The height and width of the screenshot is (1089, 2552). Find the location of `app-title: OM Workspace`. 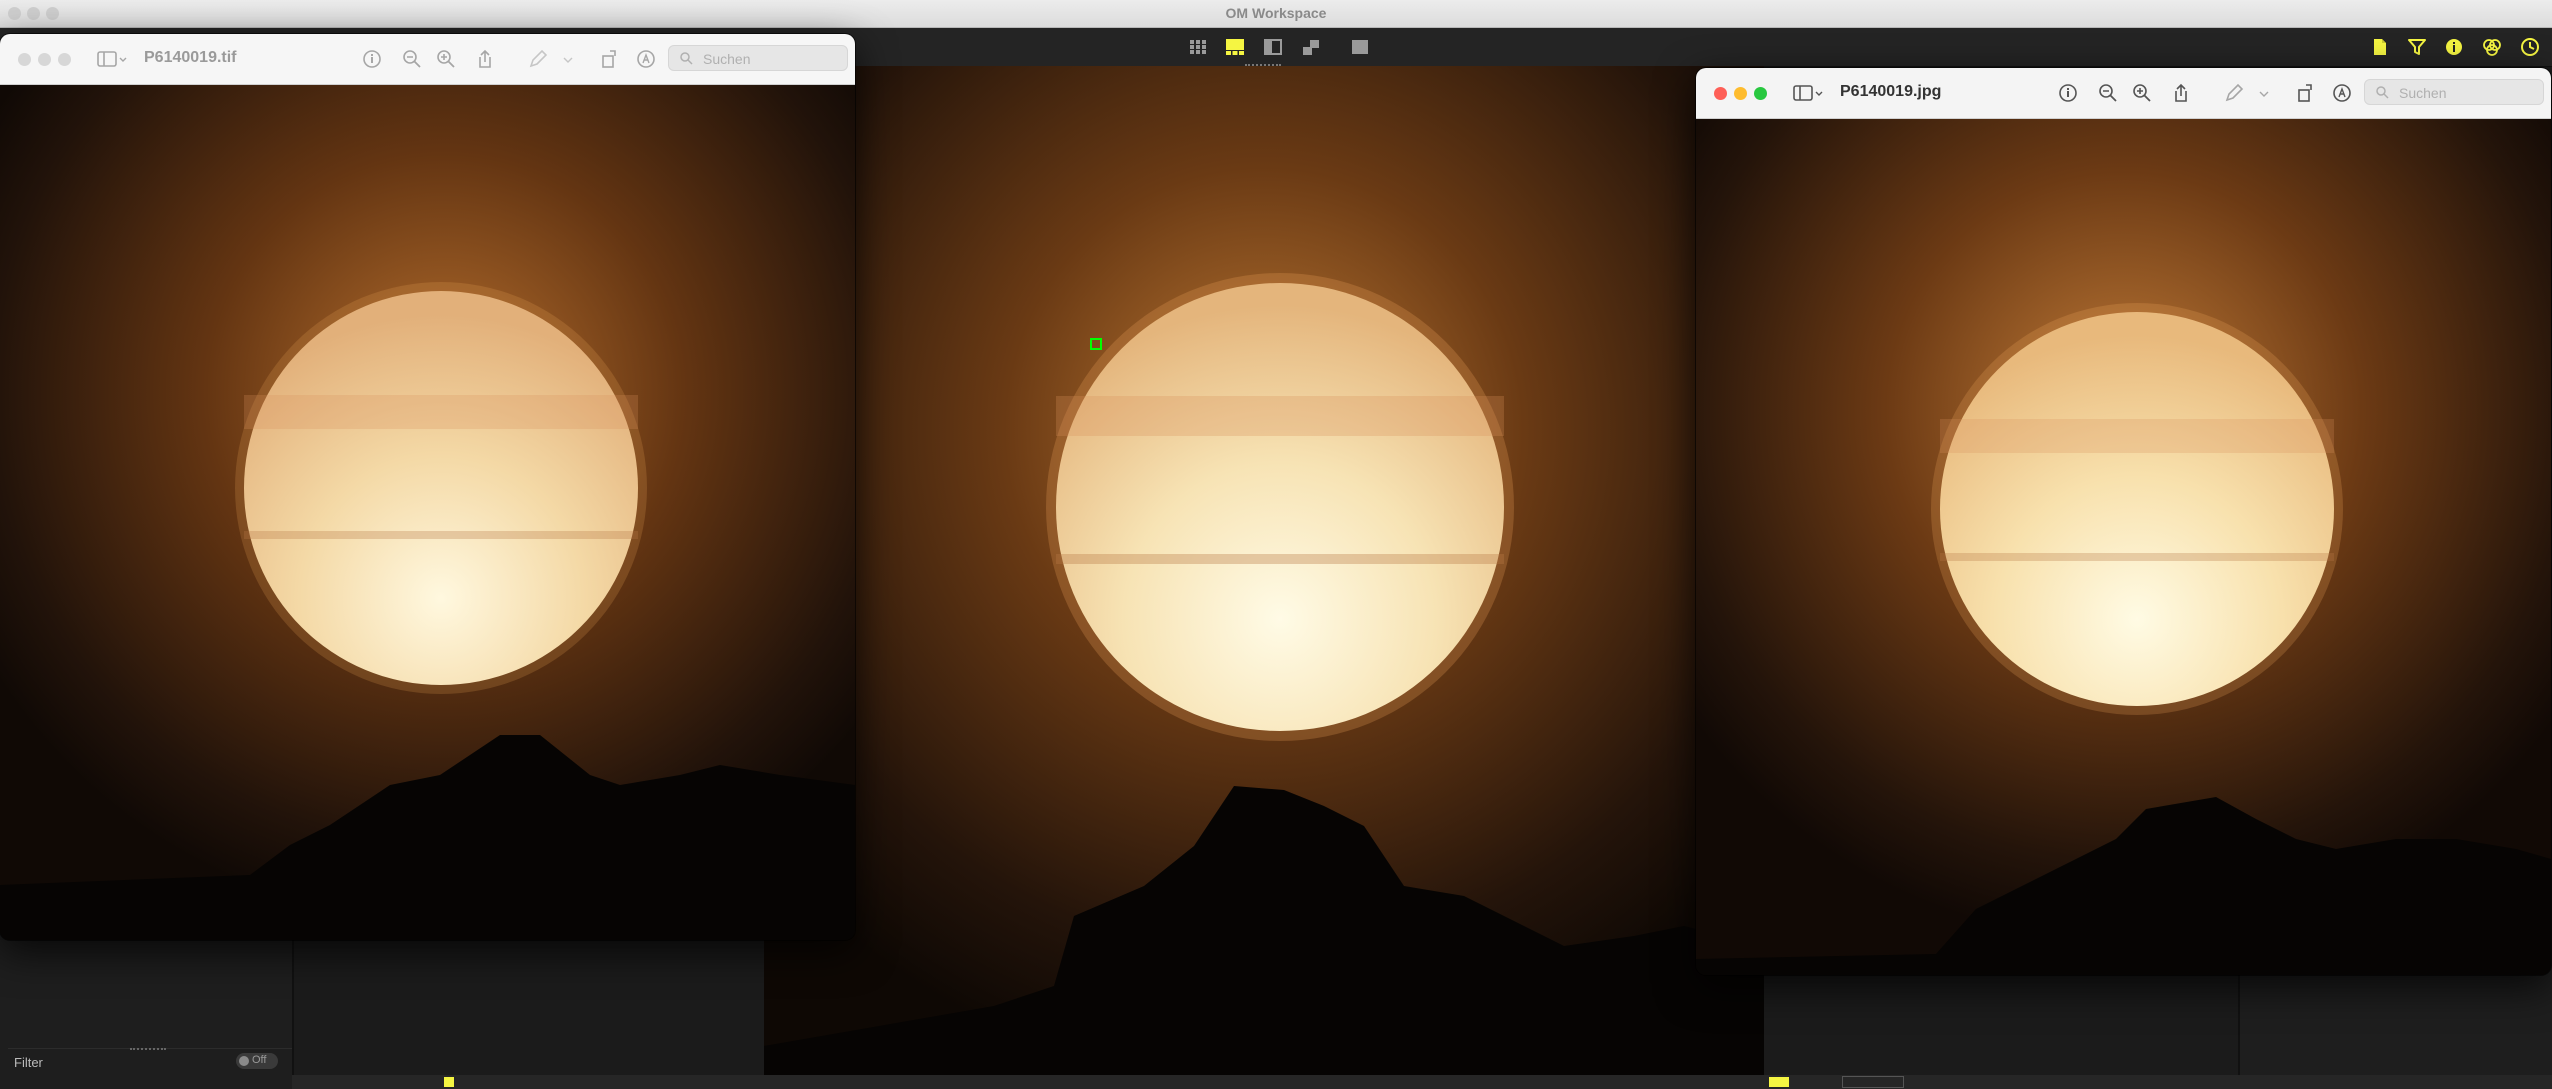

app-title: OM Workspace is located at coordinates (1276, 13).